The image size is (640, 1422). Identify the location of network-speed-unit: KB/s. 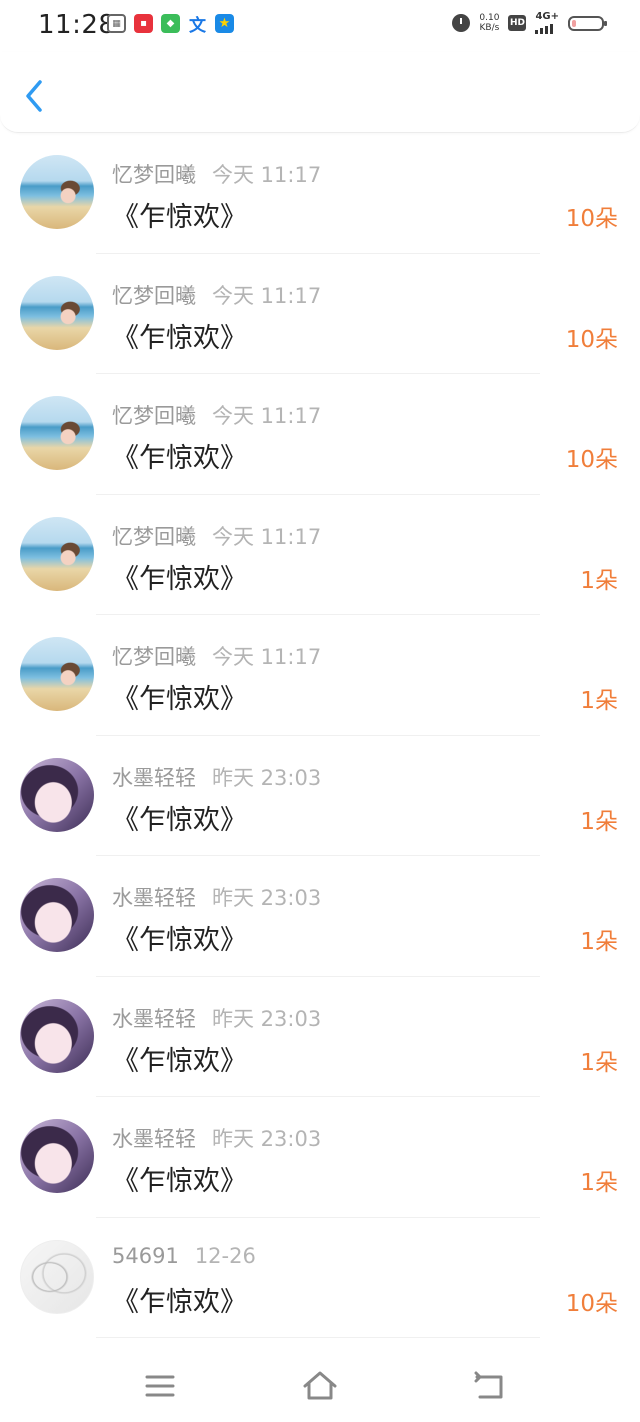
(489, 28).